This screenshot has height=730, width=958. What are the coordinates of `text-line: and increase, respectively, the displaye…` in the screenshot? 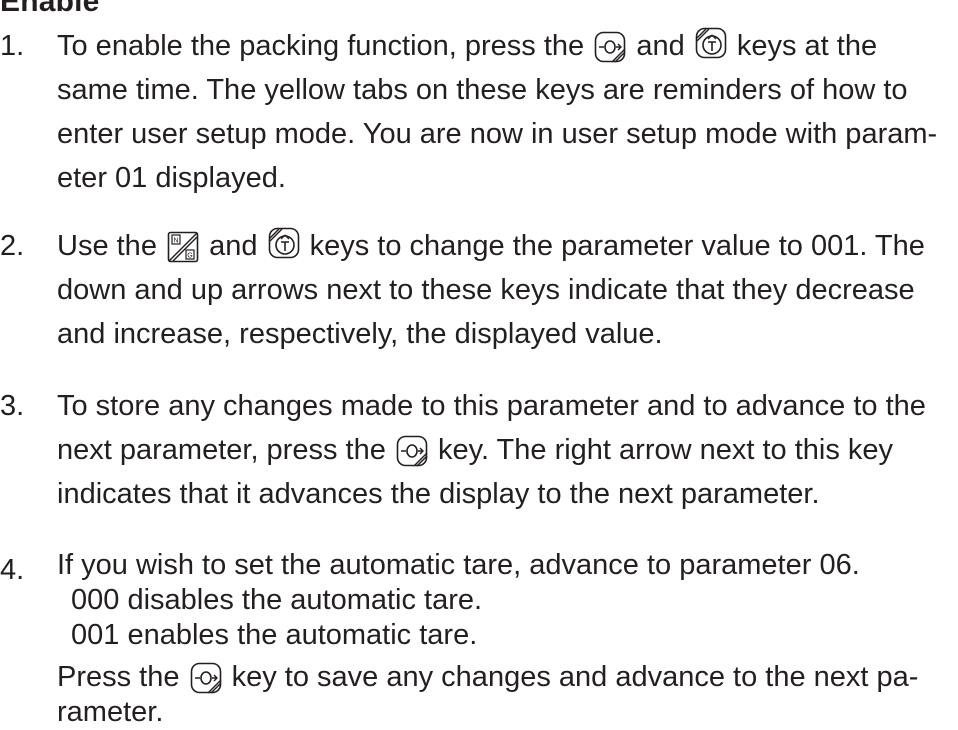 It's located at (360, 334).